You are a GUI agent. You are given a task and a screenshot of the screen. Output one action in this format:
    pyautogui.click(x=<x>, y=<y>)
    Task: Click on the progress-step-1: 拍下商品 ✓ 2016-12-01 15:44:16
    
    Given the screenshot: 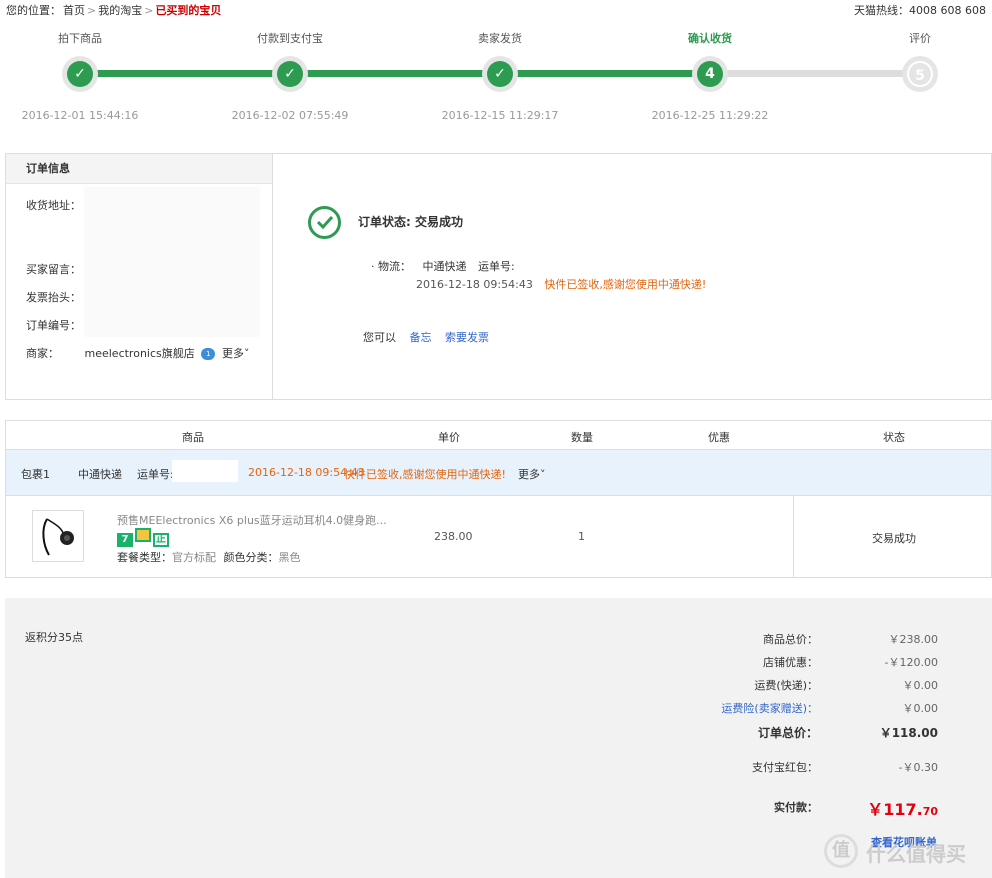 What is the action you would take?
    pyautogui.click(x=80, y=76)
    